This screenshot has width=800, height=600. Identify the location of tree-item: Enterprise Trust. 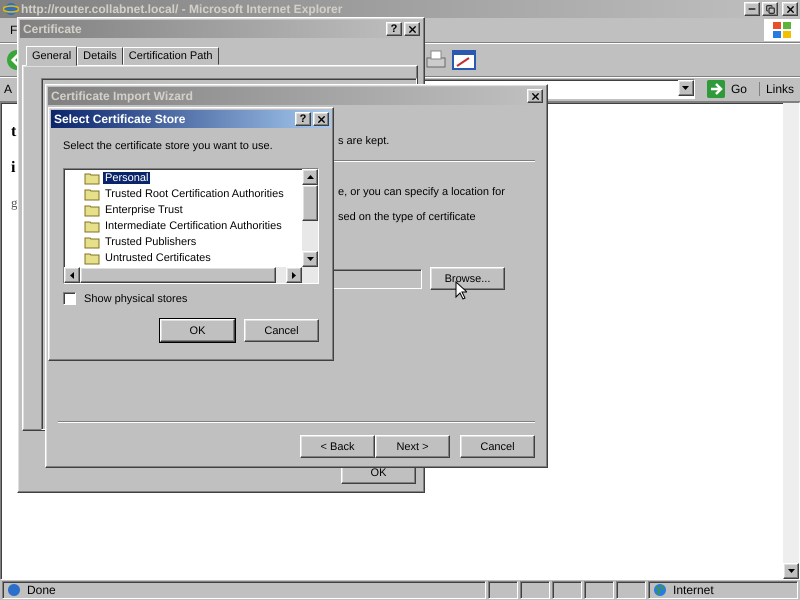
(193, 210).